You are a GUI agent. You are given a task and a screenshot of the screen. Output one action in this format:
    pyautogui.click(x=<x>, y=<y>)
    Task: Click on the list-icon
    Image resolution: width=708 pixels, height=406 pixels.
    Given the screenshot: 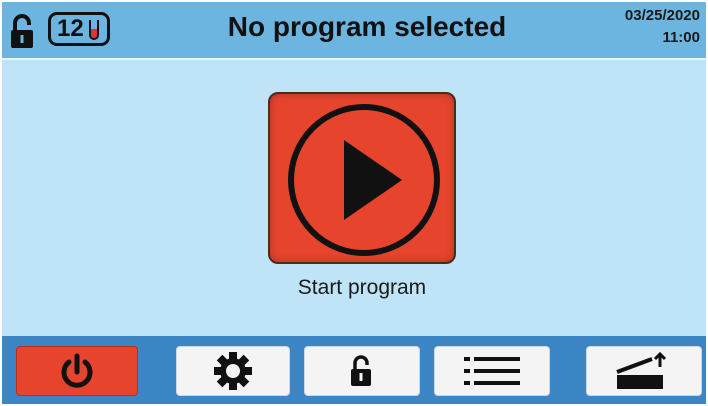 What is the action you would take?
    pyautogui.click(x=492, y=371)
    